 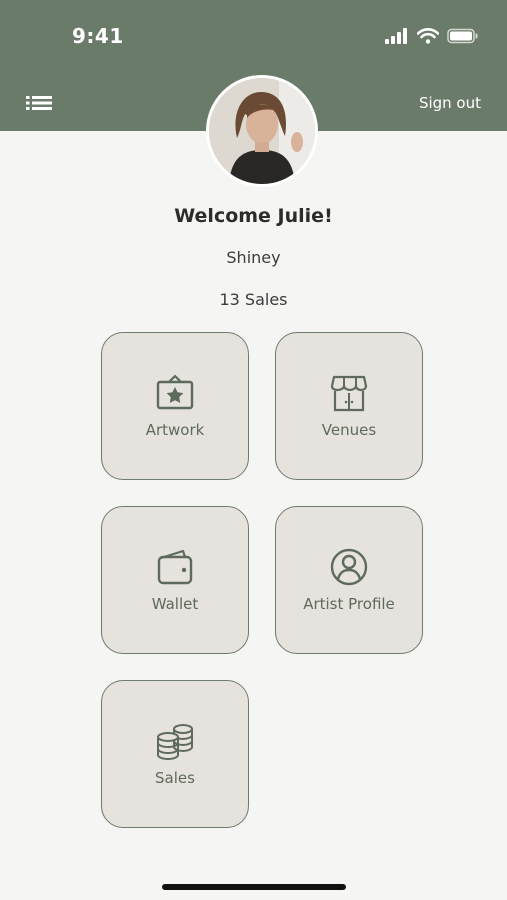 I want to click on home-indicator, so click(x=254, y=887).